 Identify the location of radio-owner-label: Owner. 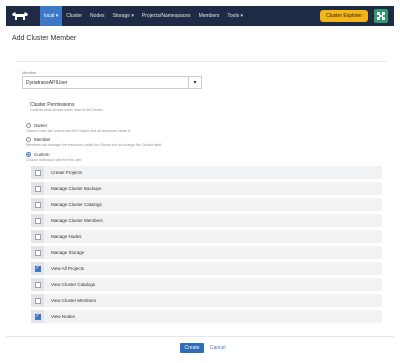
(41, 125).